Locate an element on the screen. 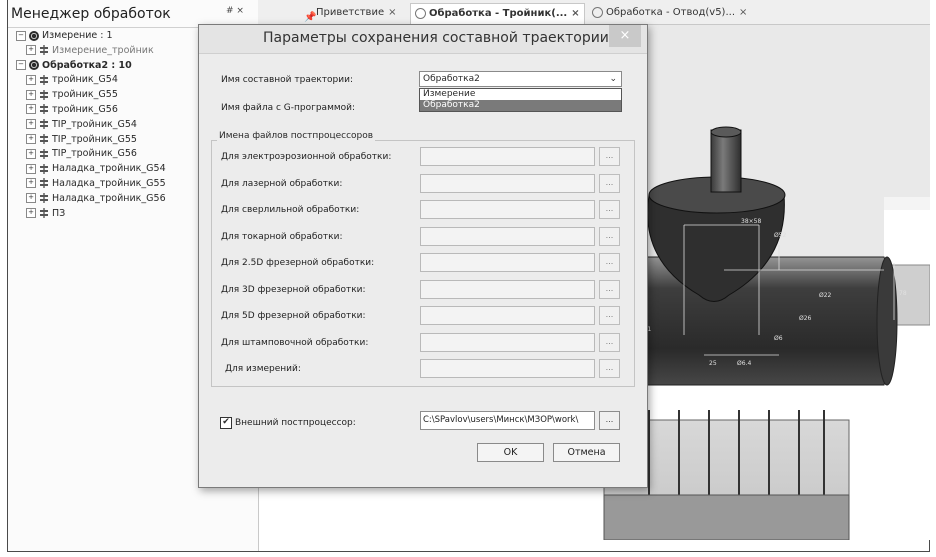 This screenshot has width=936, height=557. tree-item: + Наладка_тройник_G56 is located at coordinates (91, 199).